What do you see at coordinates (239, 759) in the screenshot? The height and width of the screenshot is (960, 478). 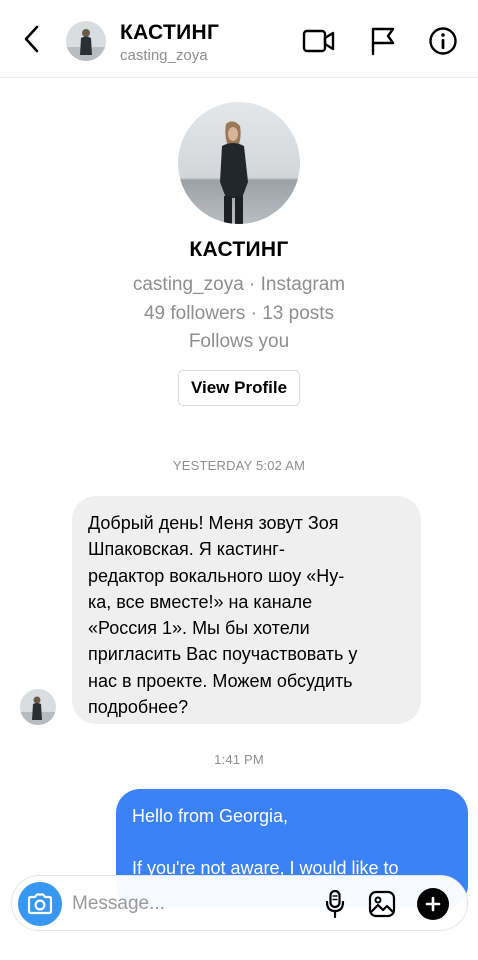 I see `timestamp: 1:41 PM` at bounding box center [239, 759].